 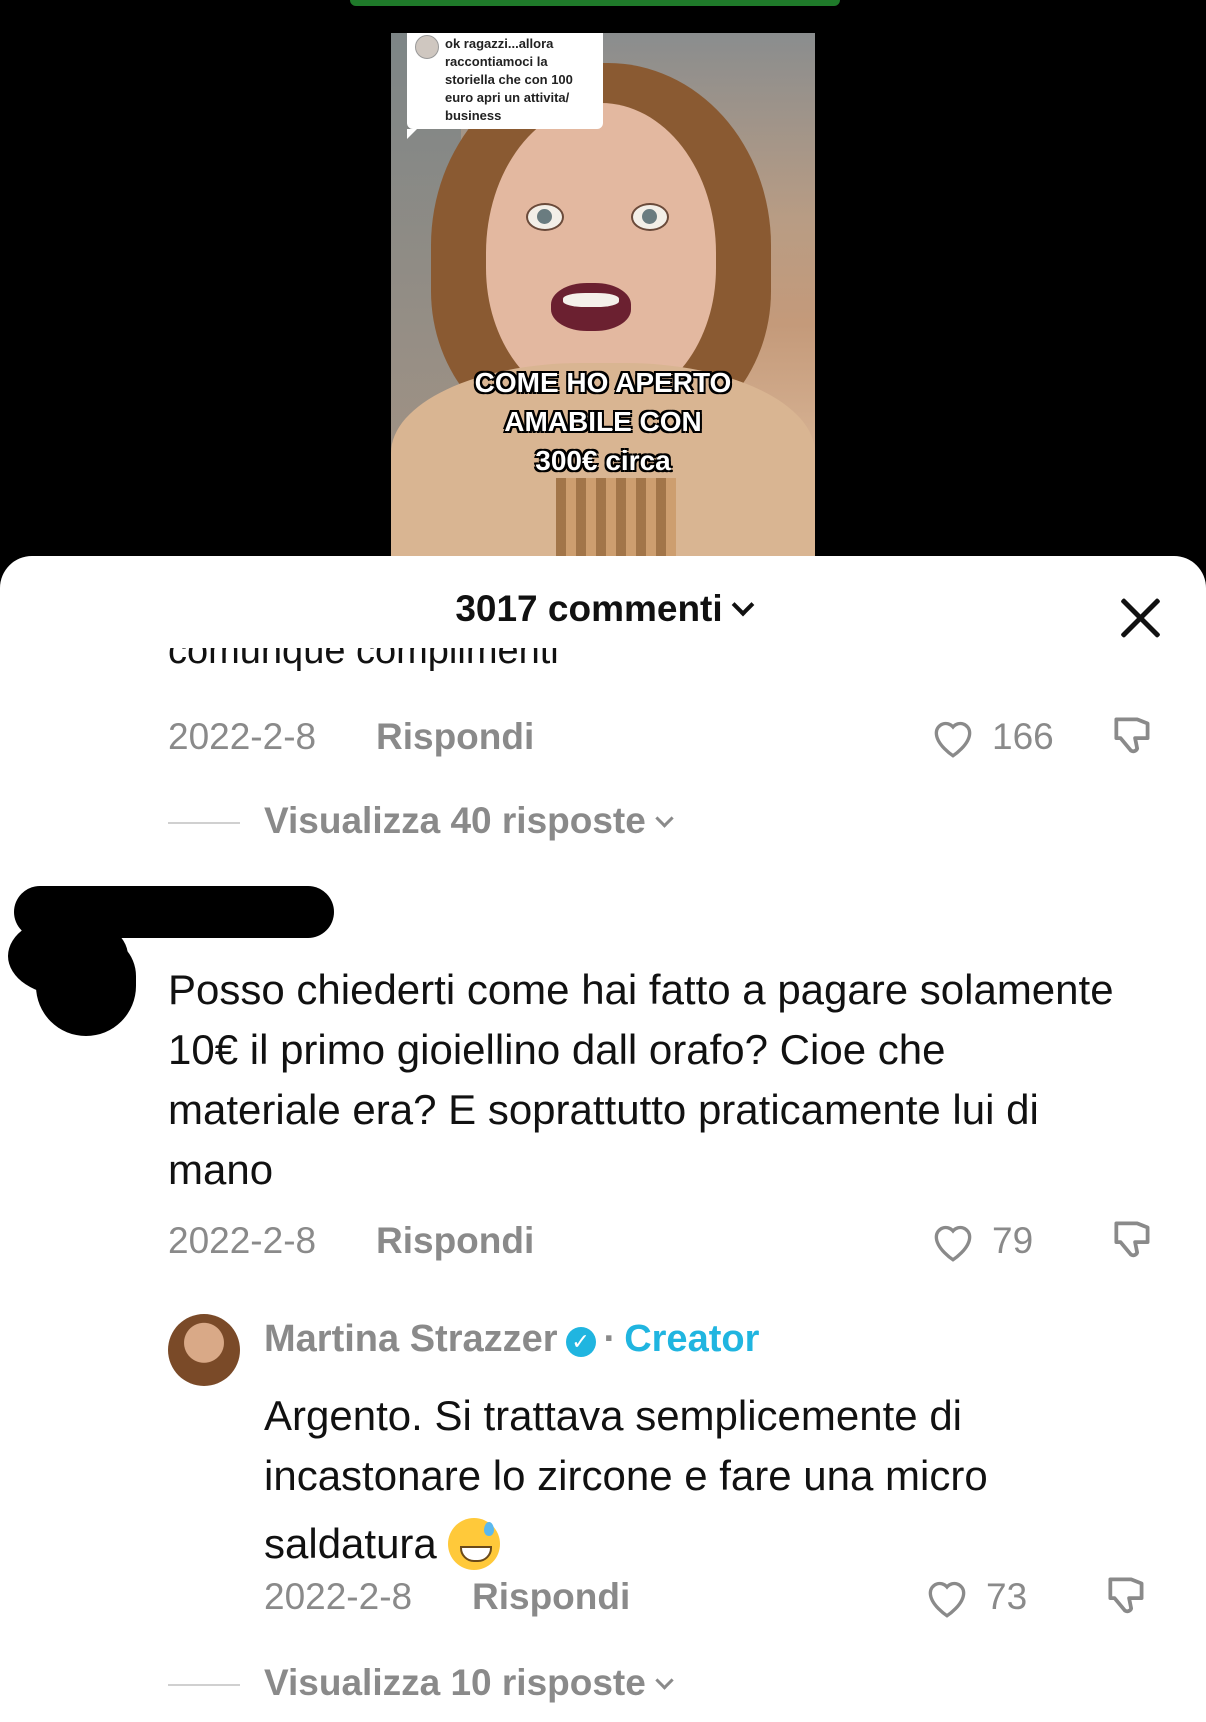 I want to click on author-name: Martina Strazzer, so click(x=411, y=1339).